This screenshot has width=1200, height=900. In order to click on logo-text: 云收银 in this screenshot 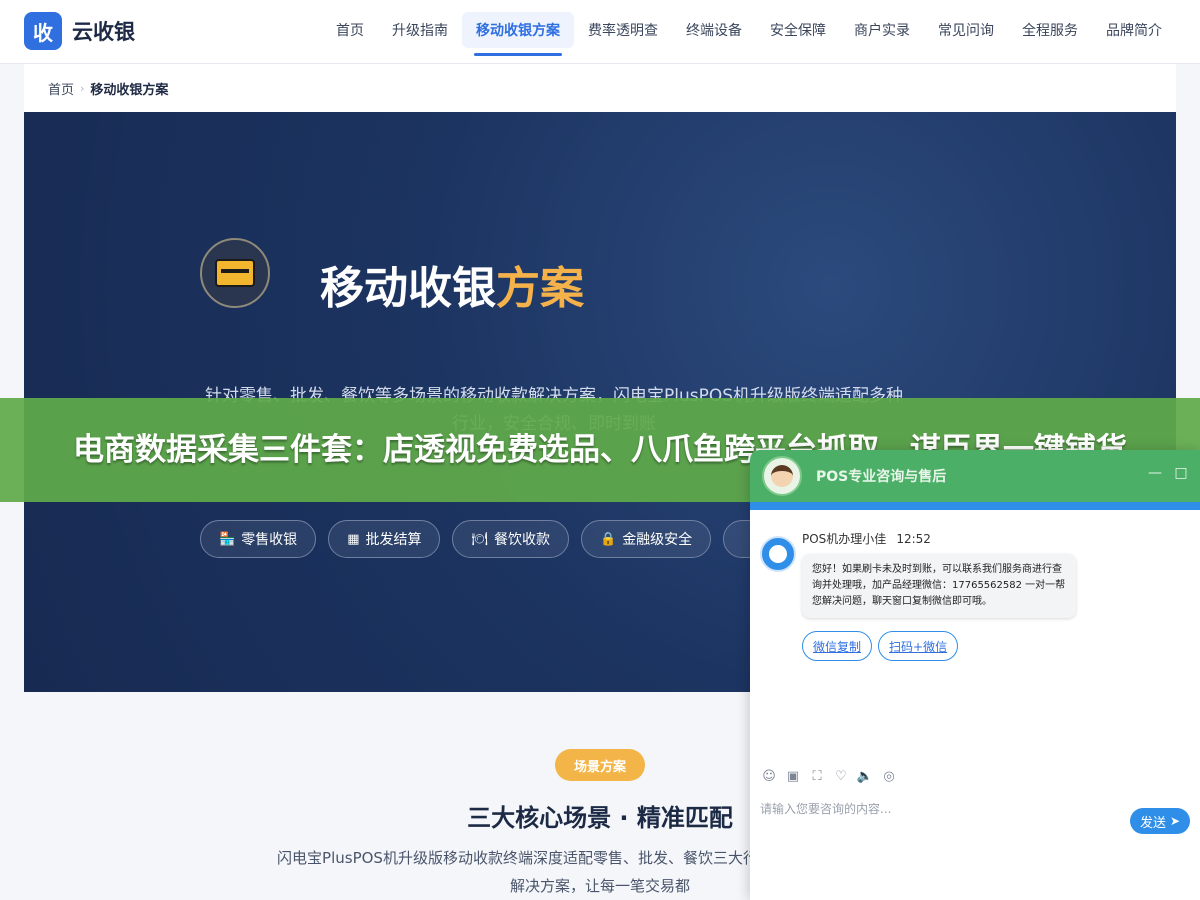, I will do `click(103, 32)`.